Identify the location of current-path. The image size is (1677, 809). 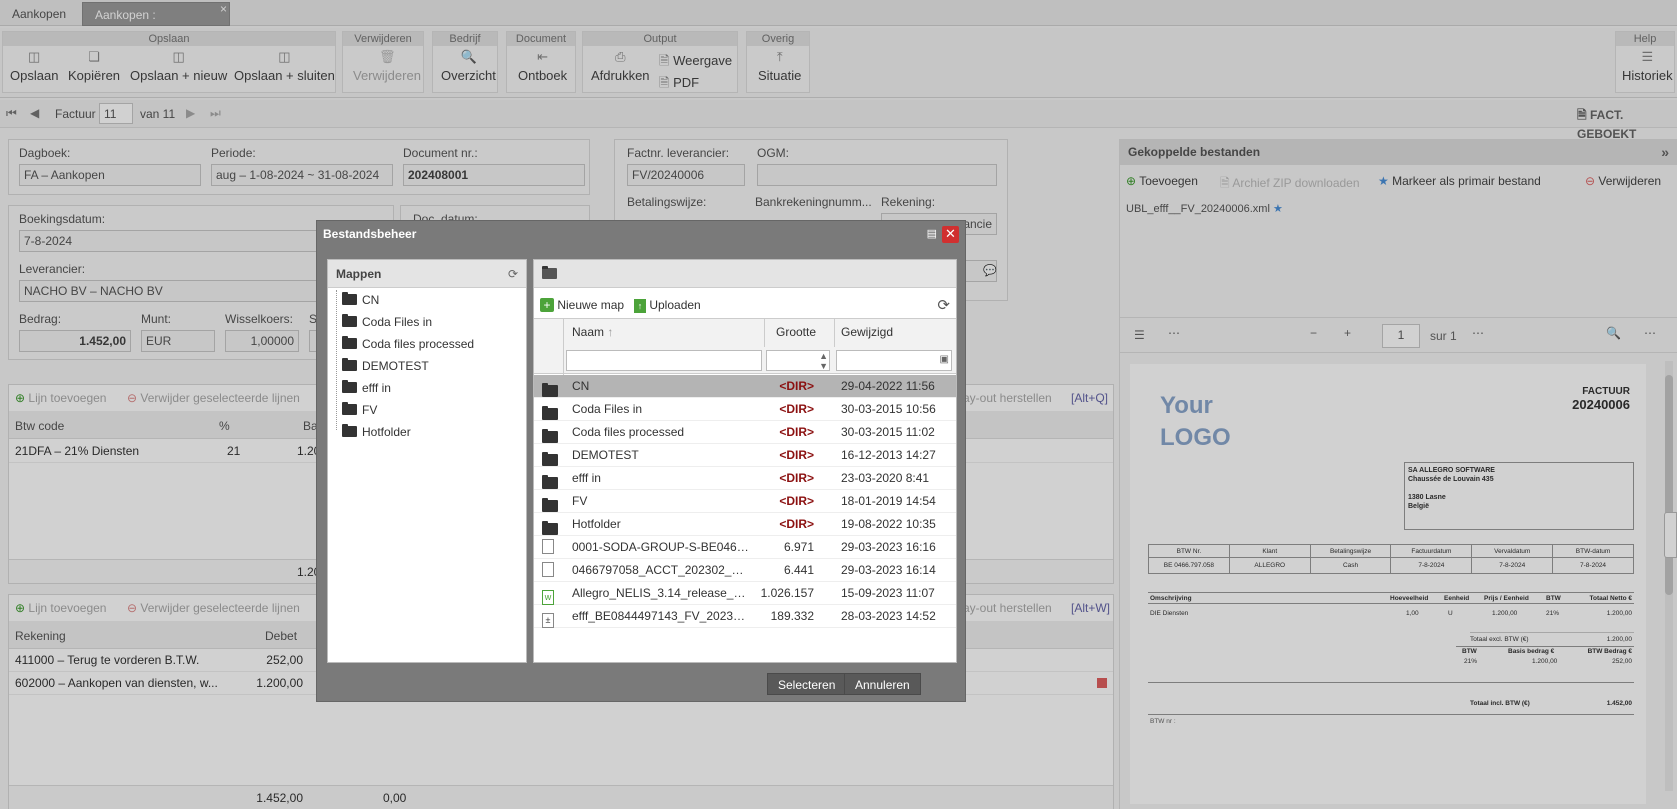
(745, 274).